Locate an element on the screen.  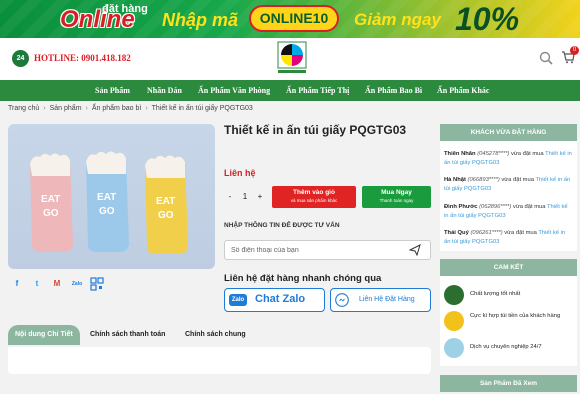
nav-item-an-pham-khac: Ấn Phẩm Khác is located at coordinates (463, 90).